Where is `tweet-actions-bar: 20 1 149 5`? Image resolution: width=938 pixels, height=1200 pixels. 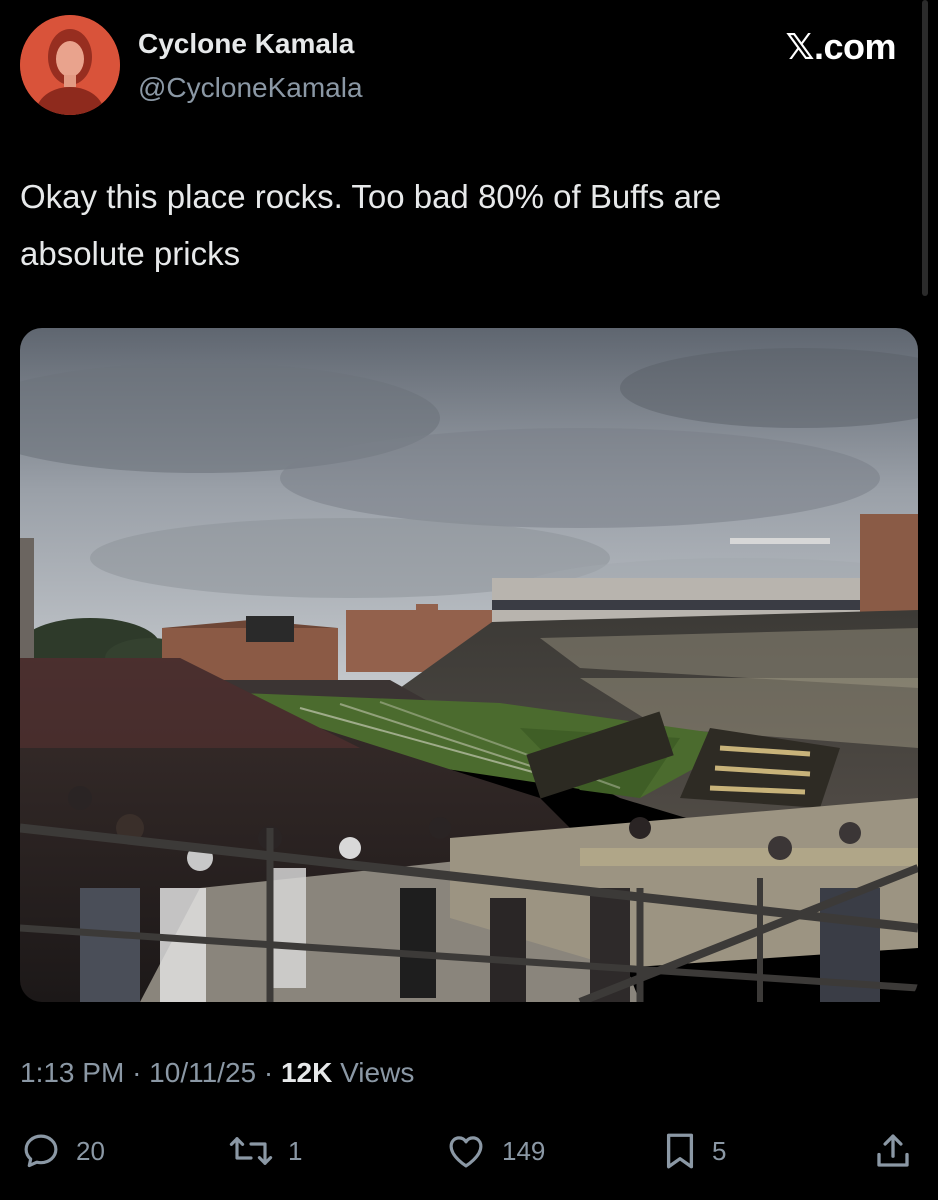 tweet-actions-bar: 20 1 149 5 is located at coordinates (469, 1151).